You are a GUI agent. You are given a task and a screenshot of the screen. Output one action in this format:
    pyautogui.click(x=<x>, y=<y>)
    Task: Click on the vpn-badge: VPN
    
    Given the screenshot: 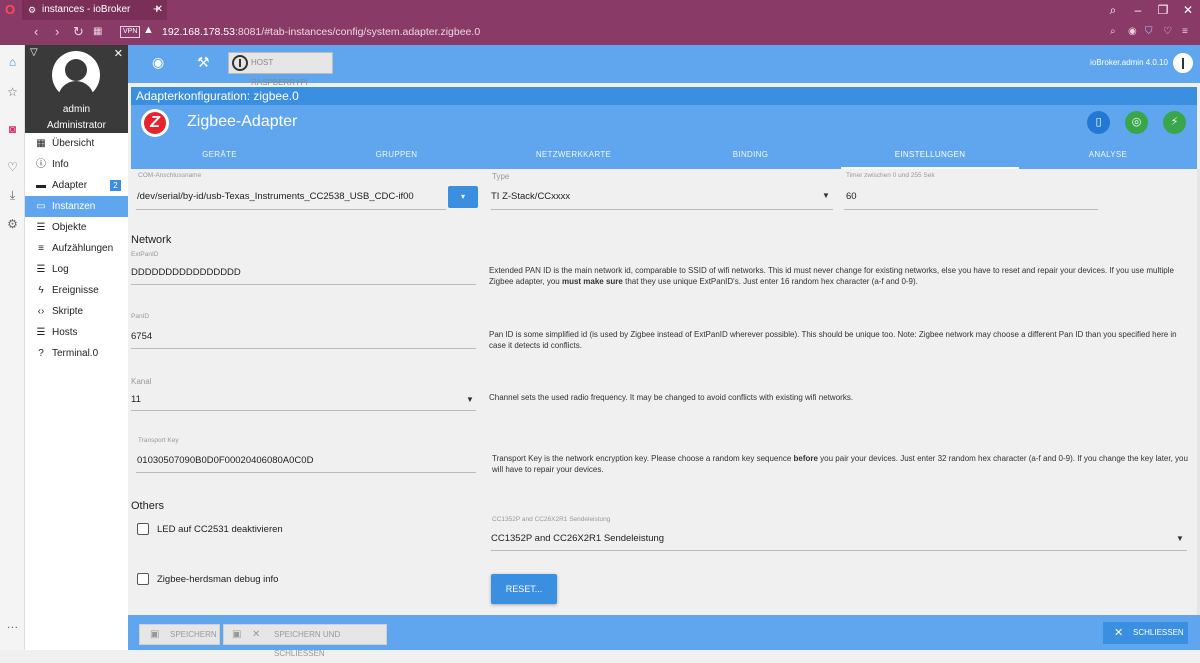 What is the action you would take?
    pyautogui.click(x=130, y=32)
    